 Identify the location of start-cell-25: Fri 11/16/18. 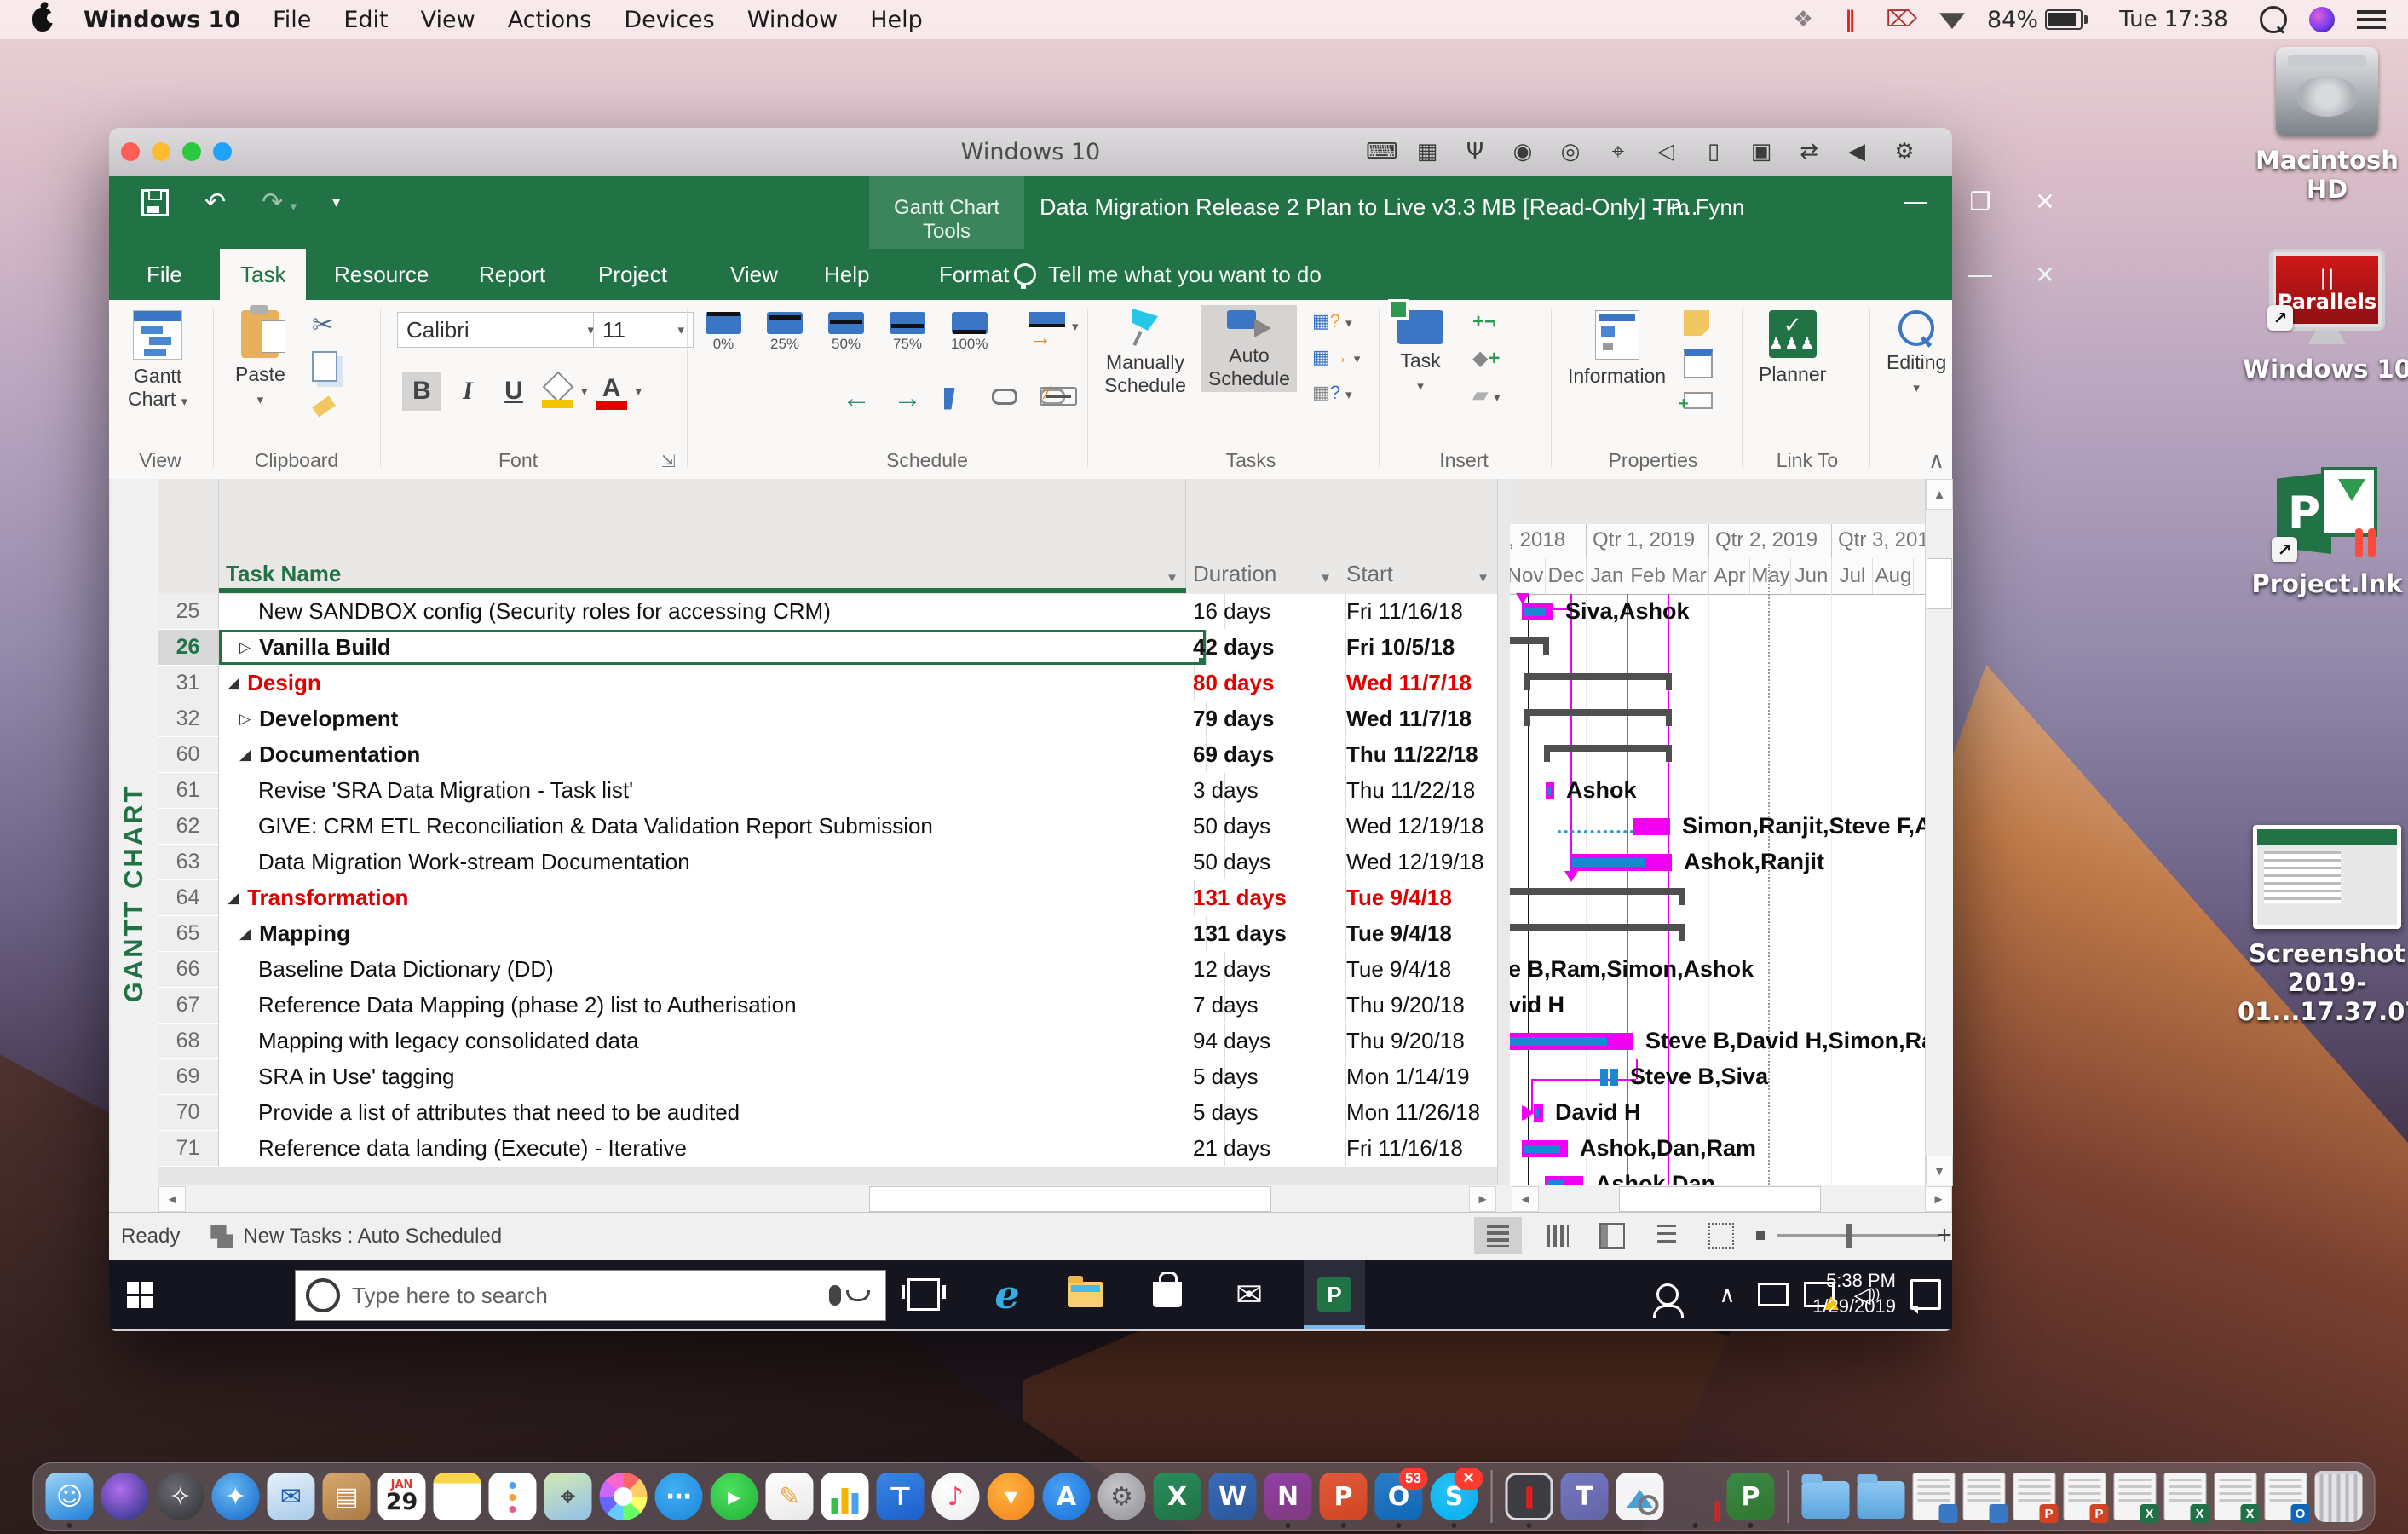
(1421, 611).